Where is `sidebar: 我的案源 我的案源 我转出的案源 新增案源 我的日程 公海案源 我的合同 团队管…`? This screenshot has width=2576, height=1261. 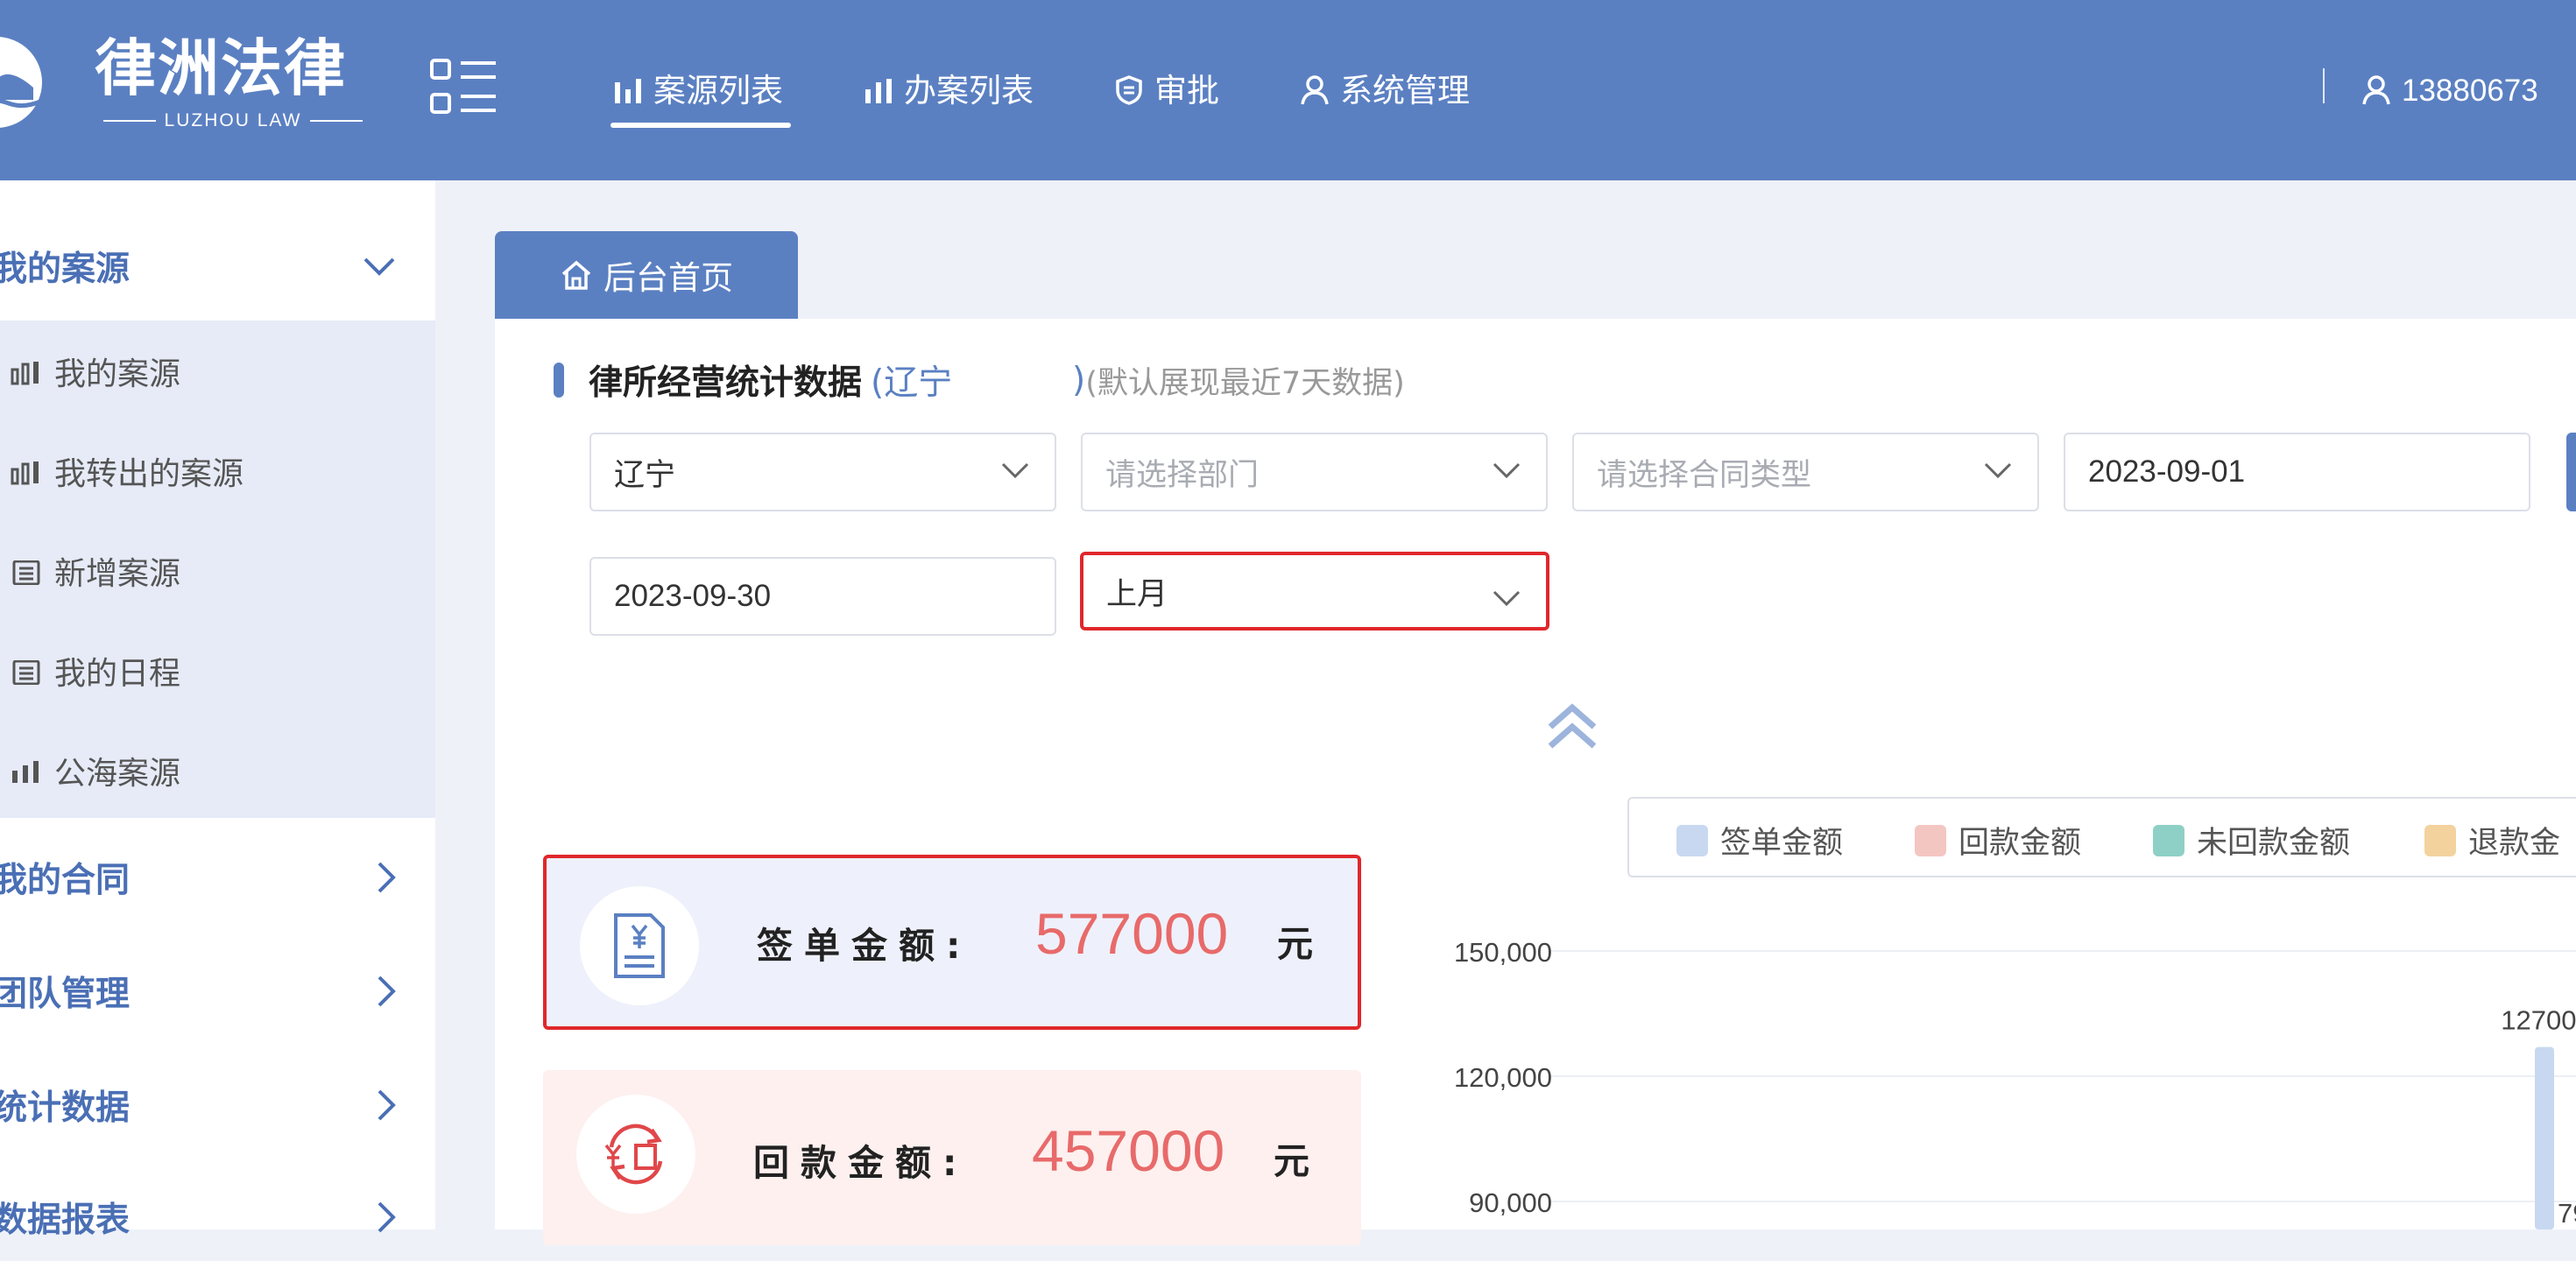 sidebar: 我的案源 我的案源 我转出的案源 新增案源 我的日程 公海案源 我的合同 团队管… is located at coordinates (218, 710).